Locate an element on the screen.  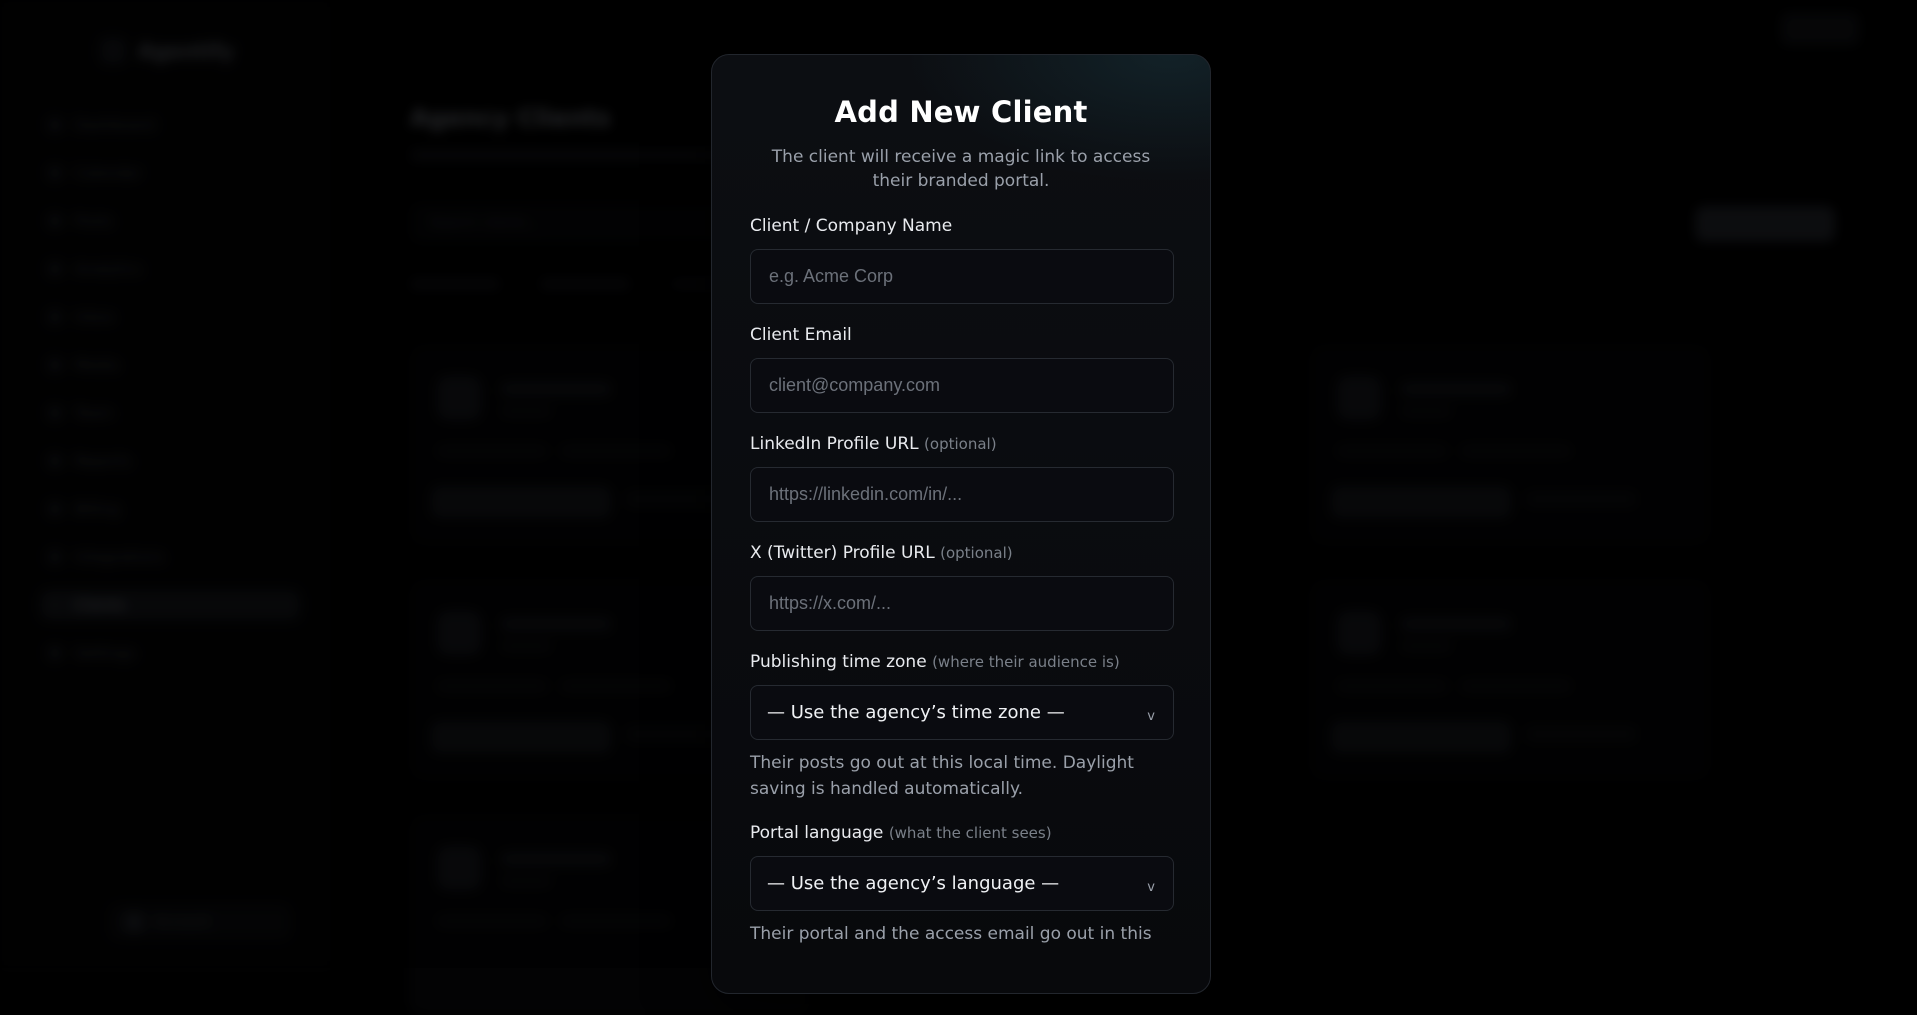
timezone-label-text: Publishing time zone is located at coordinates (838, 662).